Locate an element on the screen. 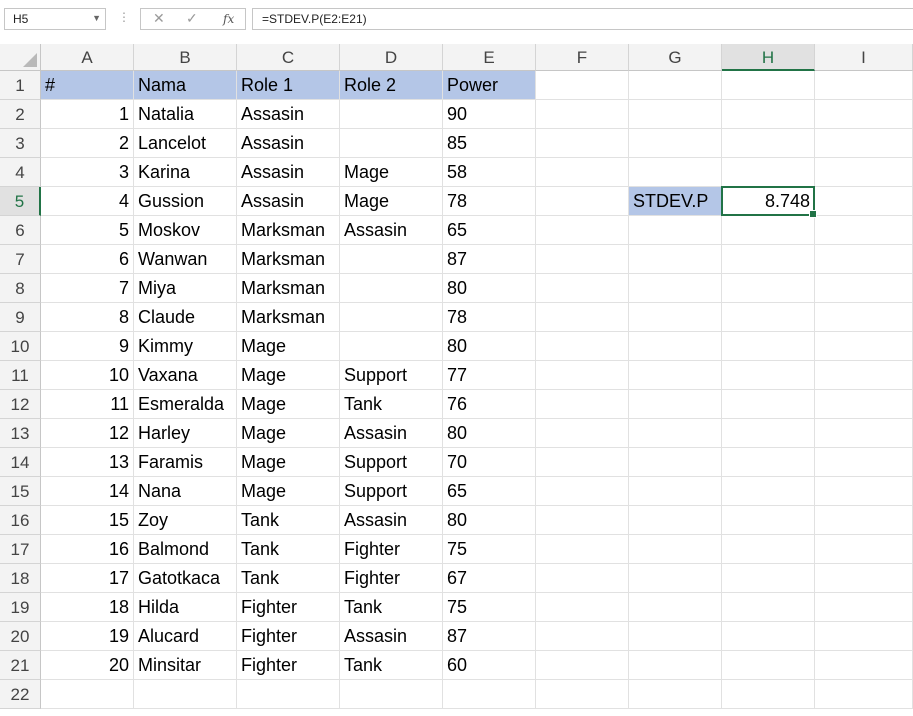 The image size is (913, 716). table-cell: Claude is located at coordinates (185, 317).